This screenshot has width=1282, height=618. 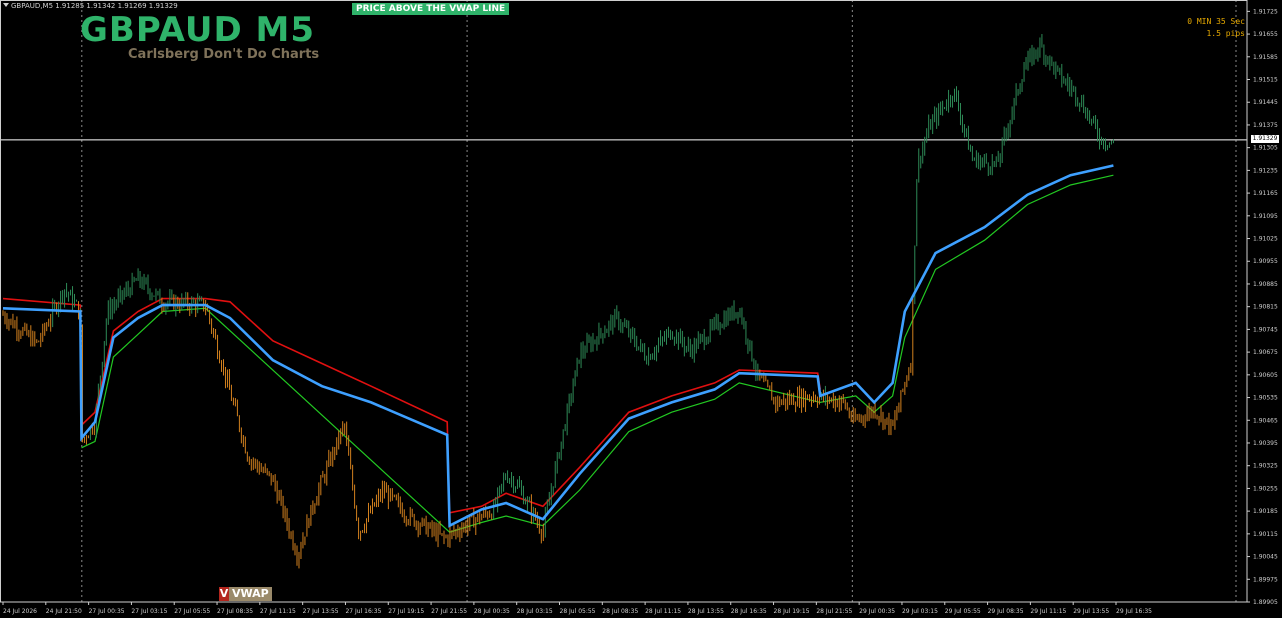 I want to click on x-tick-label: 27 Jul 19:15, so click(x=406, y=611).